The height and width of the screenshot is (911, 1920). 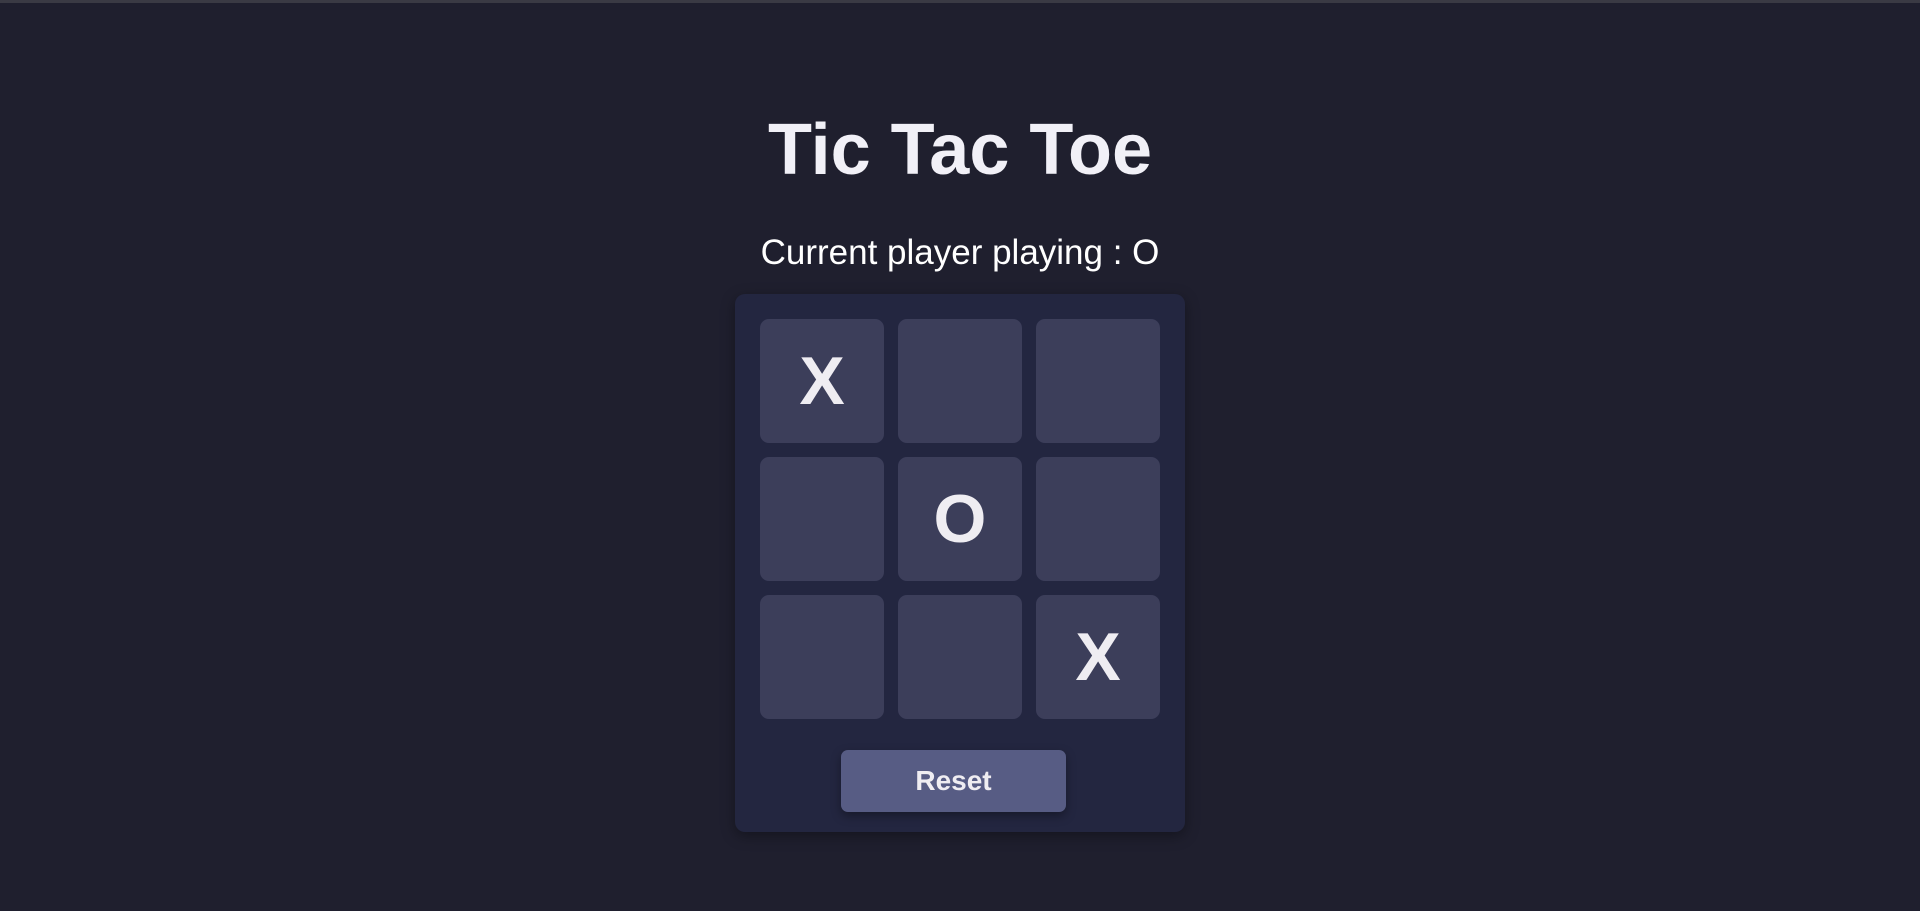 I want to click on board-cell-5: O, so click(x=960, y=519).